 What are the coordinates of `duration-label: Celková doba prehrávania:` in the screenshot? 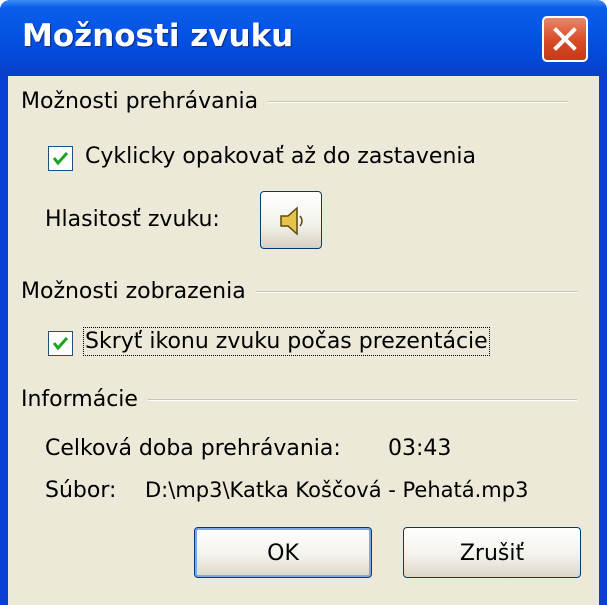 It's located at (193, 448).